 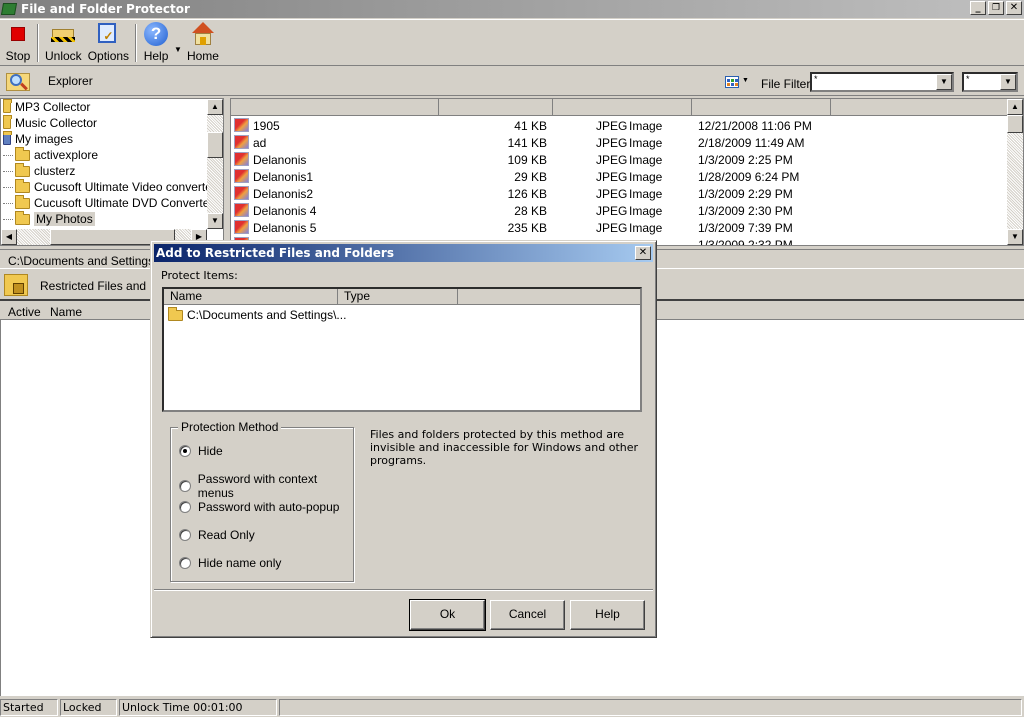 What do you see at coordinates (9, 9) in the screenshot?
I see `app-icon` at bounding box center [9, 9].